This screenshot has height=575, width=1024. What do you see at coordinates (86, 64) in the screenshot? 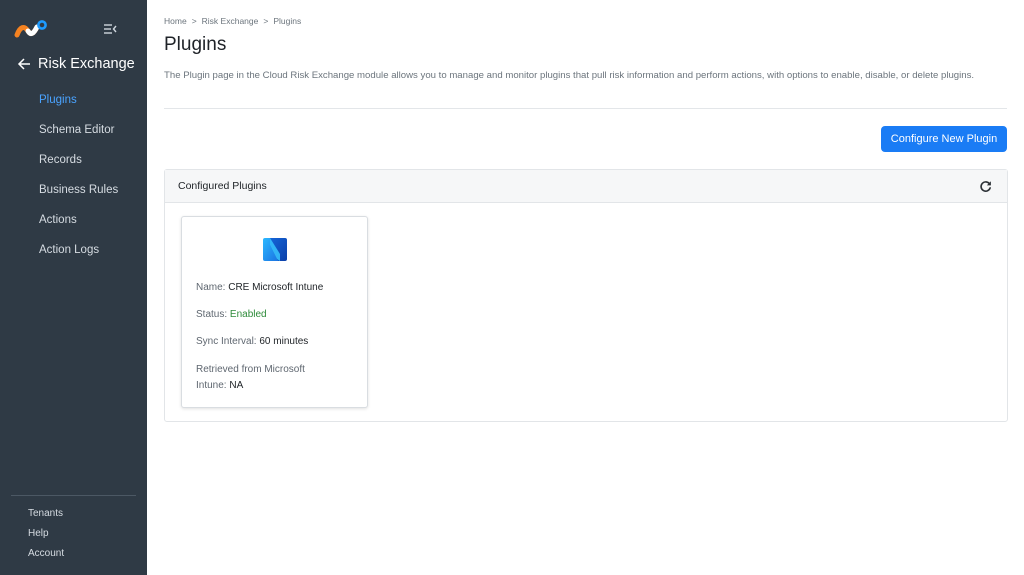
I see `module-title: Risk Exchange` at bounding box center [86, 64].